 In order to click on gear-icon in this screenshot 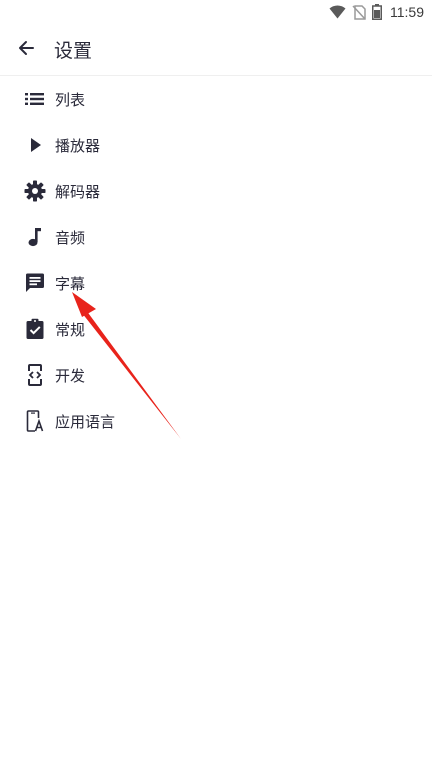, I will do `click(35, 191)`.